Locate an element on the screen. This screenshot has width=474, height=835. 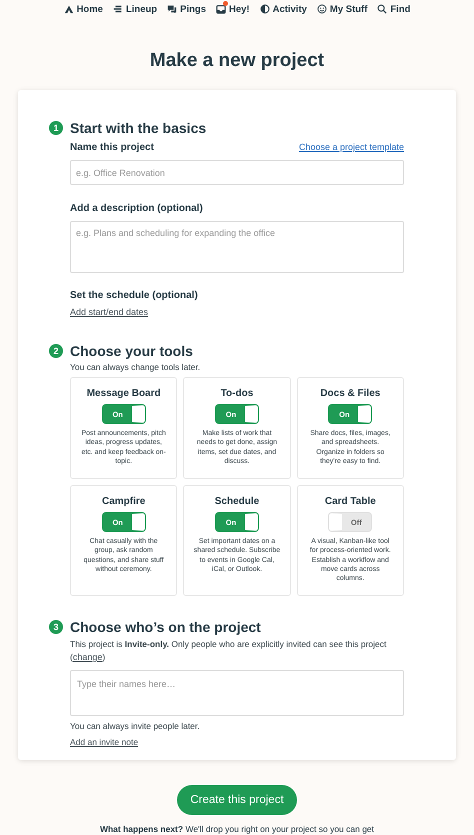
lines-icon is located at coordinates (117, 9).